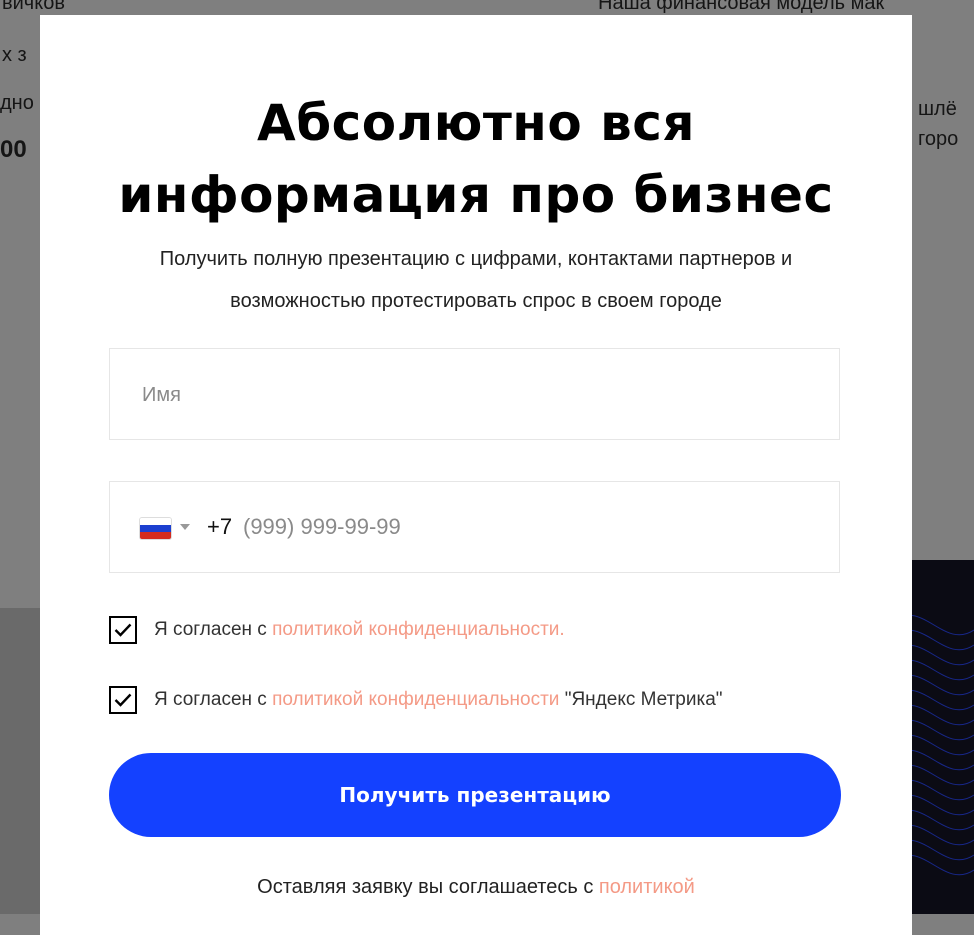  Describe the element at coordinates (641, 699) in the screenshot. I see `consent-metrika-suffix: "Яндекс Метрика"` at that location.